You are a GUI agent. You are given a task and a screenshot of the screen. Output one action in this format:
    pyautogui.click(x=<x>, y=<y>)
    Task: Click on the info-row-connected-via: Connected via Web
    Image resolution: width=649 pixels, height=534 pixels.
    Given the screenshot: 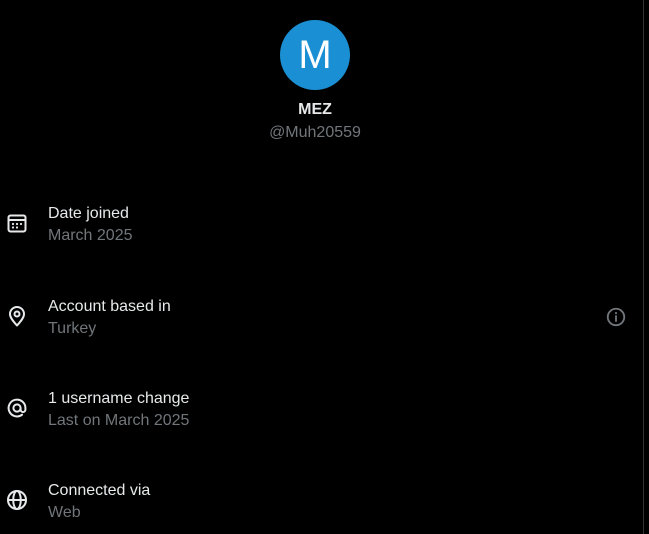 What is the action you would take?
    pyautogui.click(x=320, y=505)
    